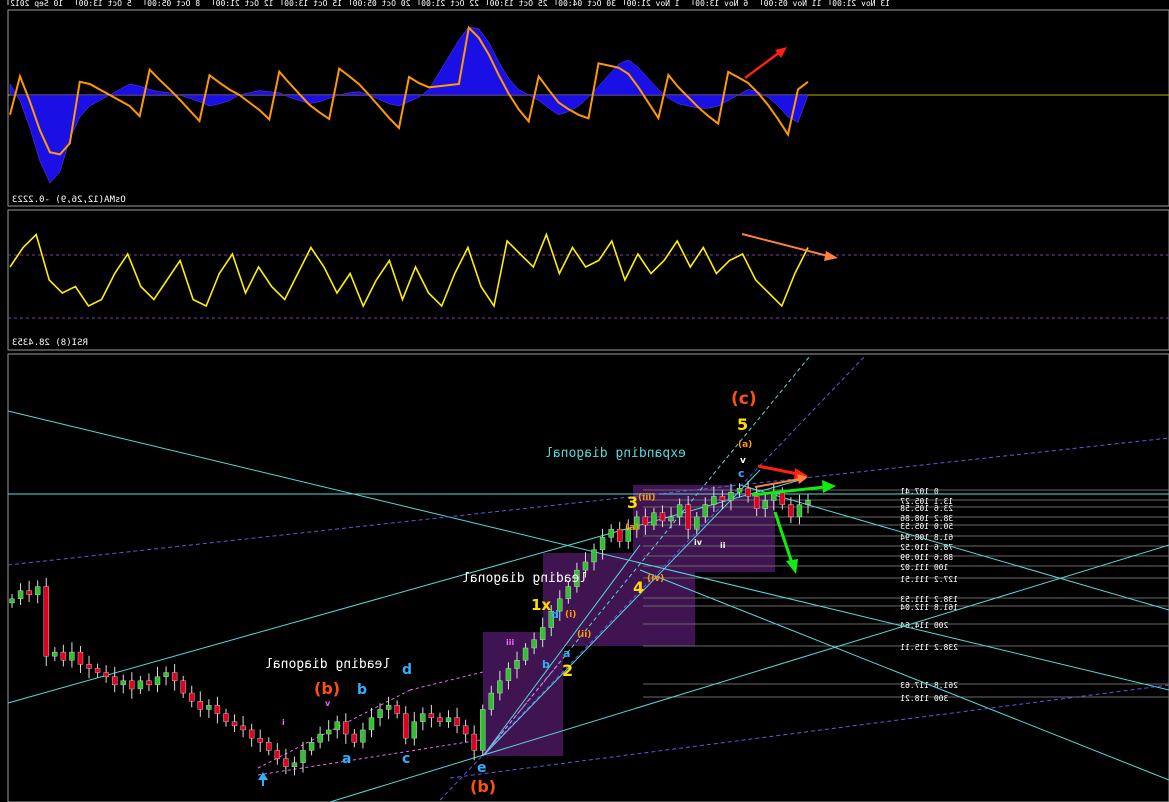 The width and height of the screenshot is (1169, 802). I want to click on wave-label-iii-paren: (iii), so click(646, 498).